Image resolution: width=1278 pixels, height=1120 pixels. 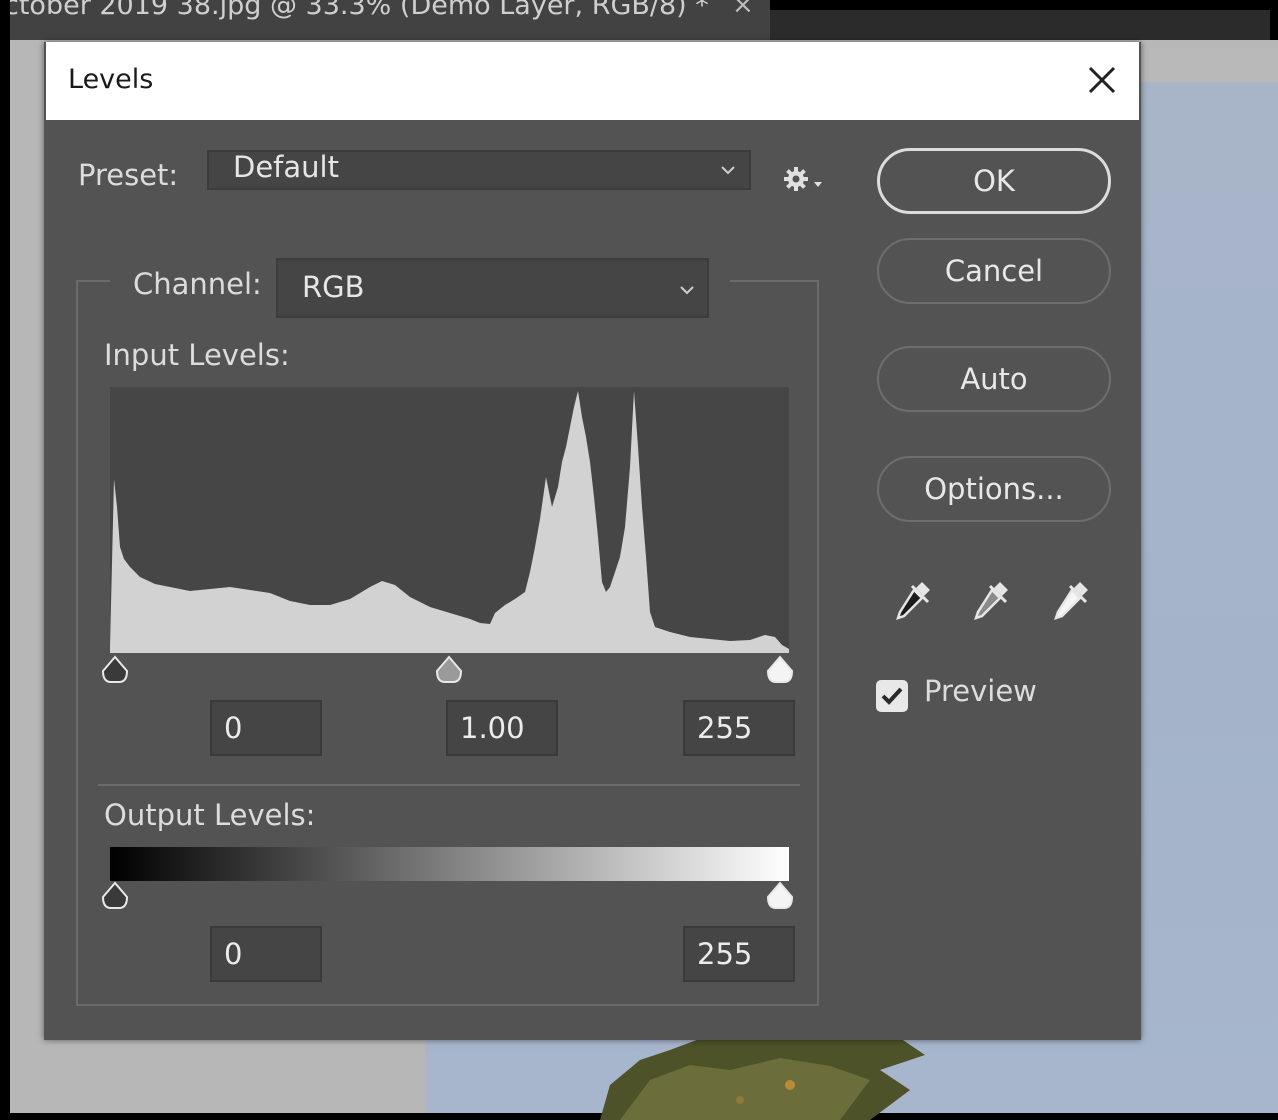 What do you see at coordinates (743, 10) in the screenshot?
I see `document-tab-close-icon: ×` at bounding box center [743, 10].